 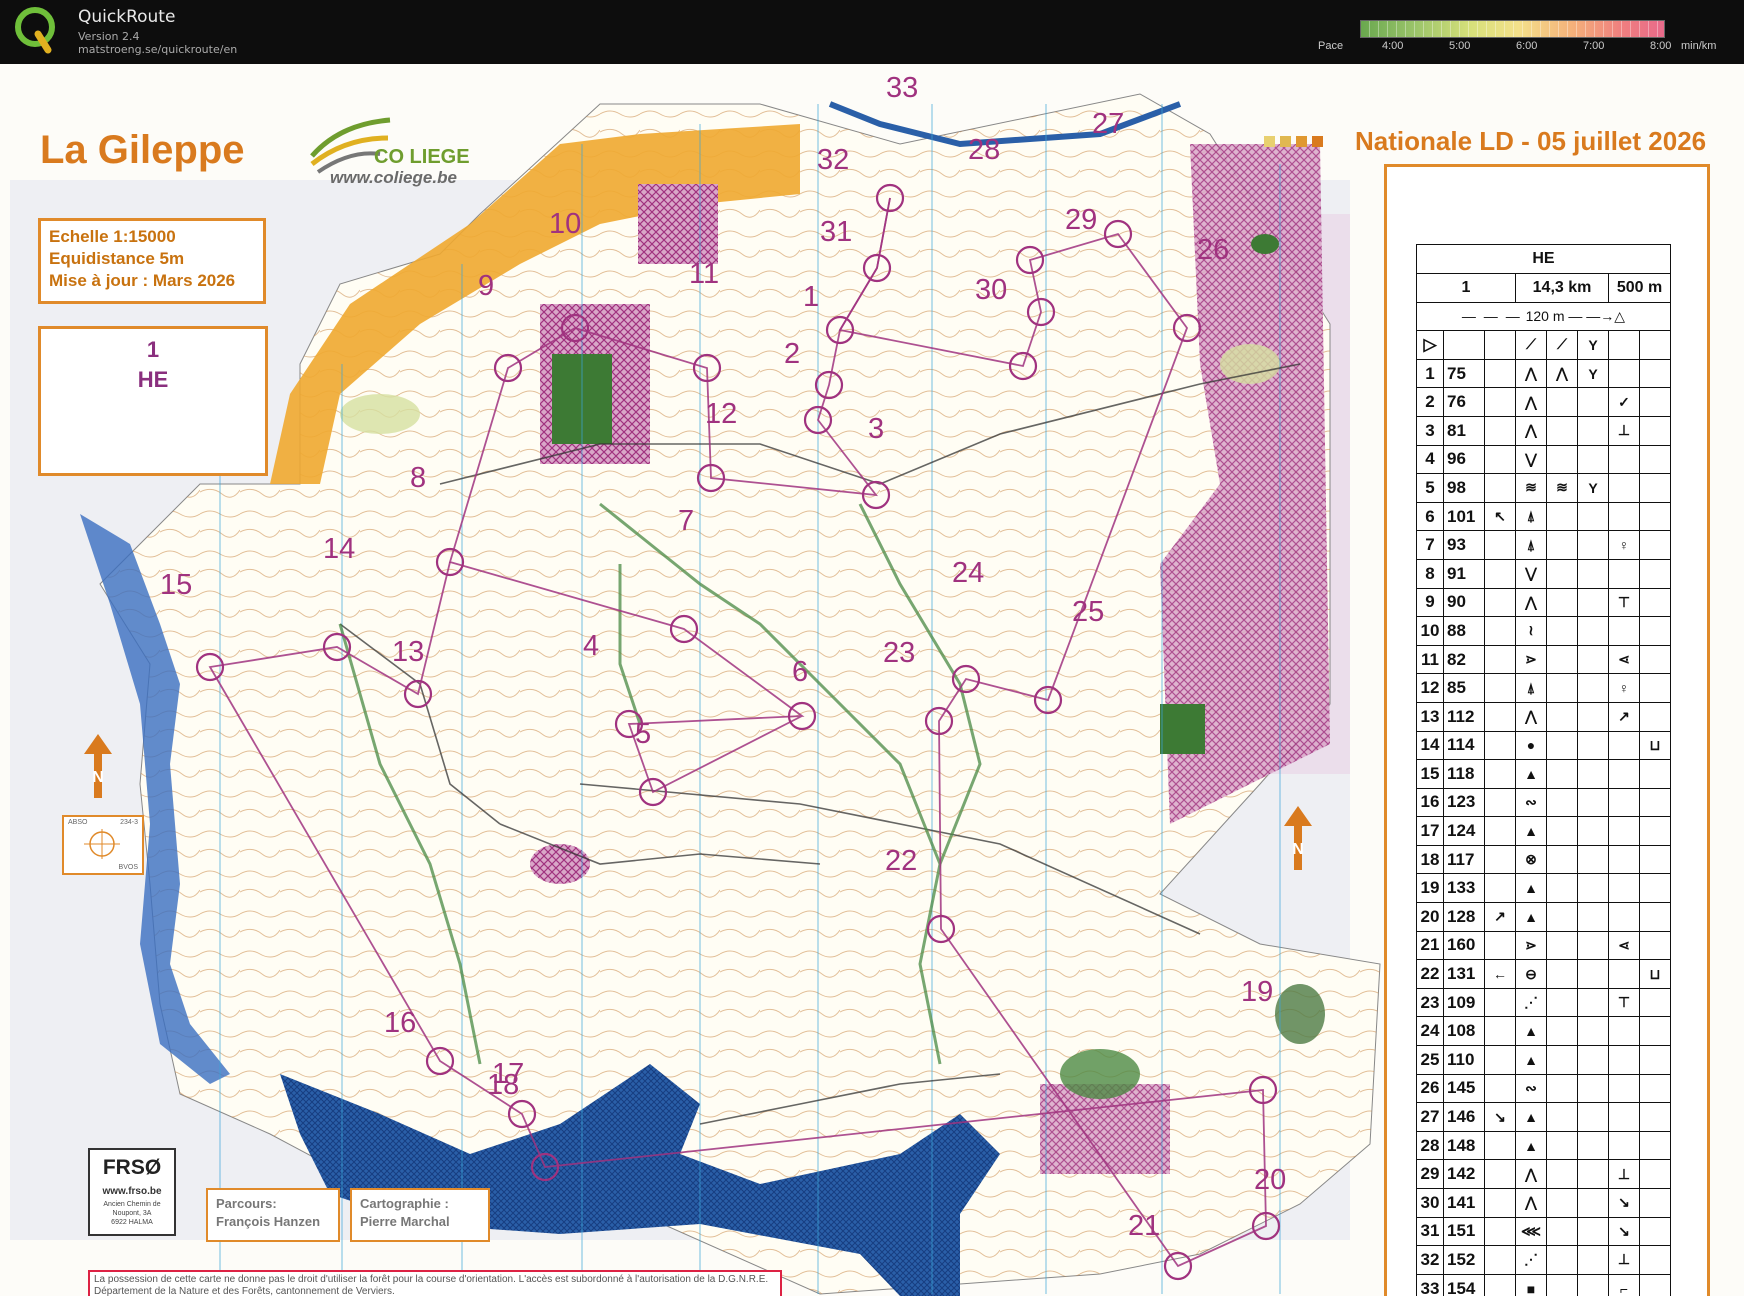 I want to click on cd-row: 30 141 ⋀ ↘, so click(x=1543, y=1203).